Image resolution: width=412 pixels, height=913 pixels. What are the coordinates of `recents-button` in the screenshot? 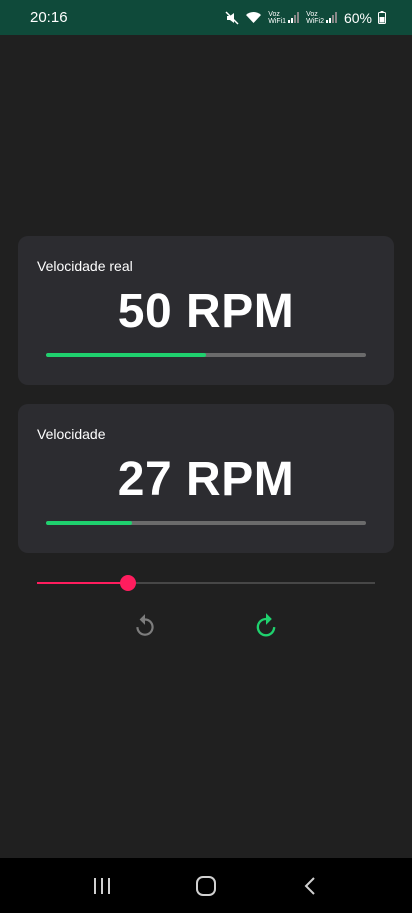 It's located at (102, 886).